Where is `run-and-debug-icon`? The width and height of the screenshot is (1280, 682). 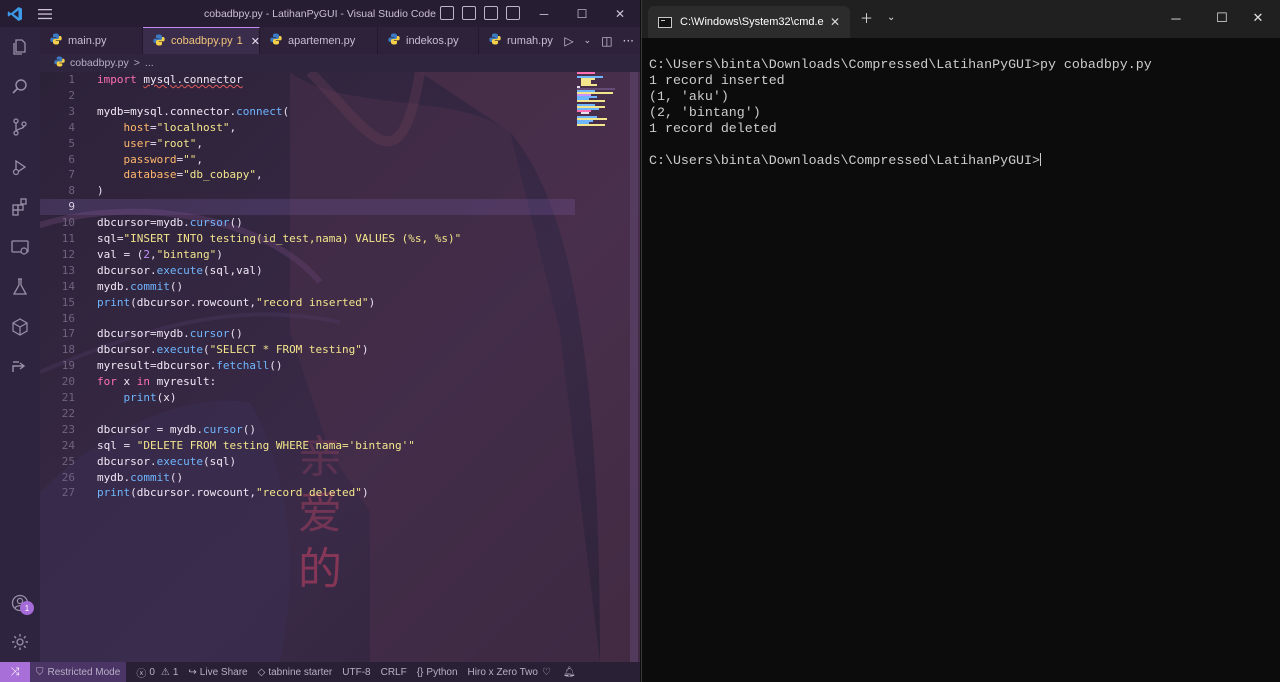 run-and-debug-icon is located at coordinates (20, 167).